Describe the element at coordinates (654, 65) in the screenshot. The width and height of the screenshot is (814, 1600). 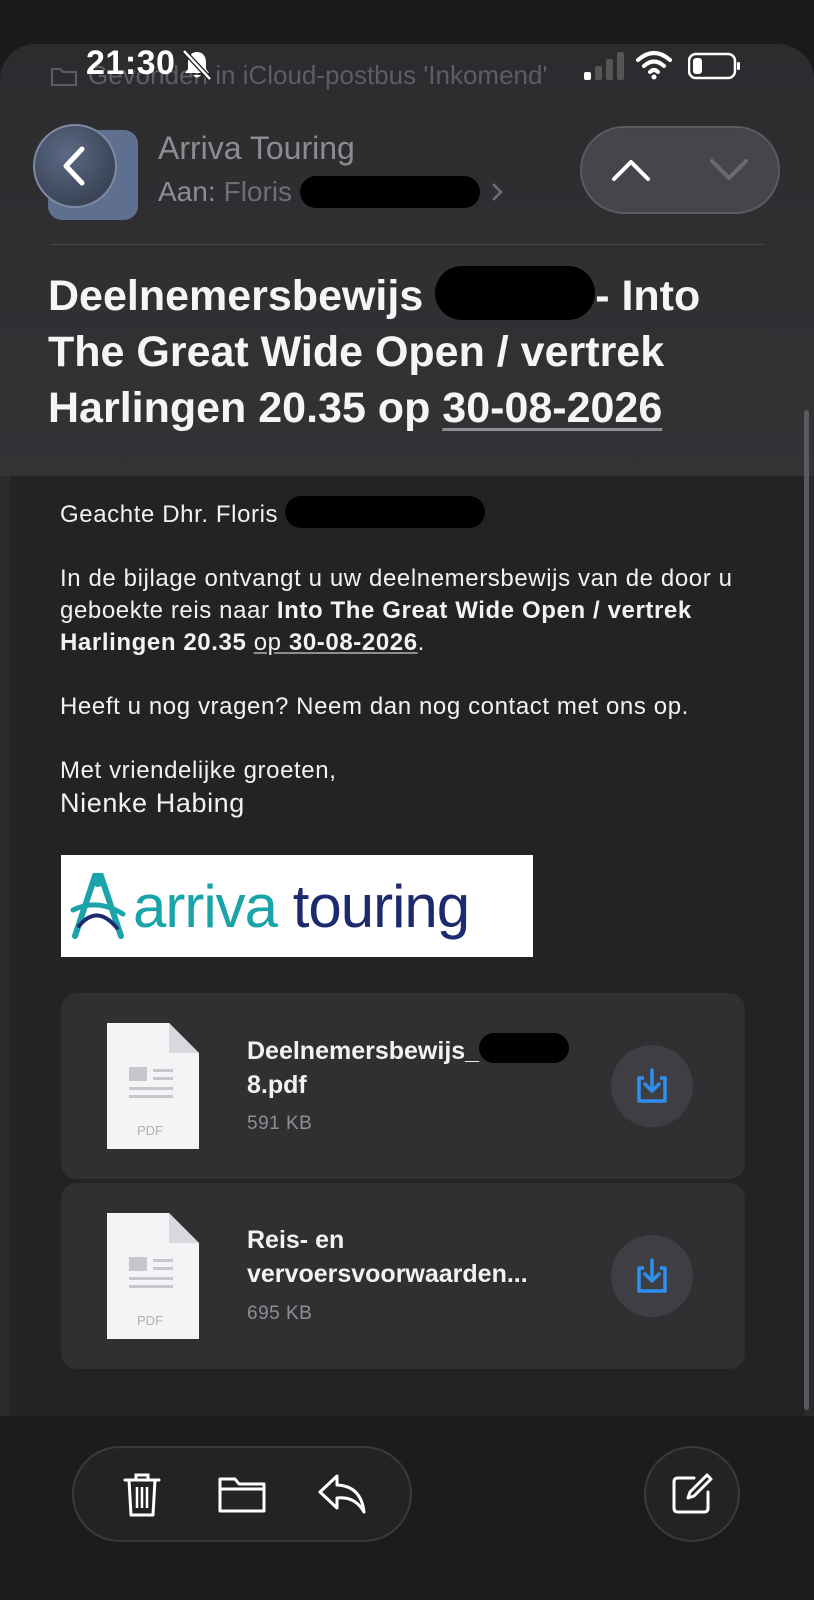
I see `wifi-icon` at that location.